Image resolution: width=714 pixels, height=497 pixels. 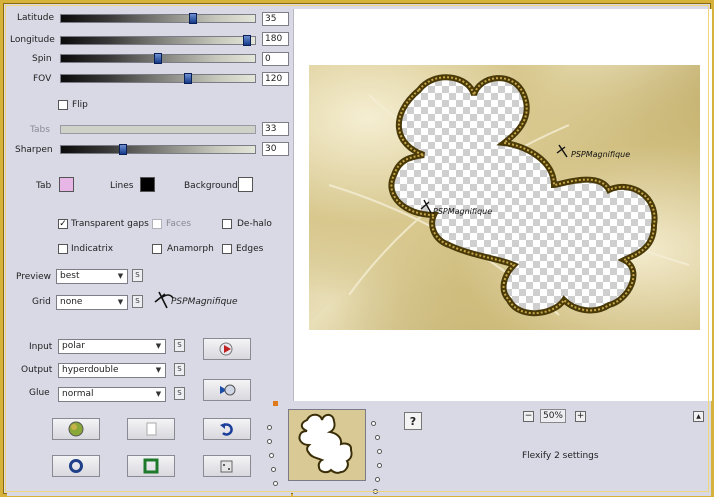 I want to click on glue-s-button: S, so click(x=179, y=393).